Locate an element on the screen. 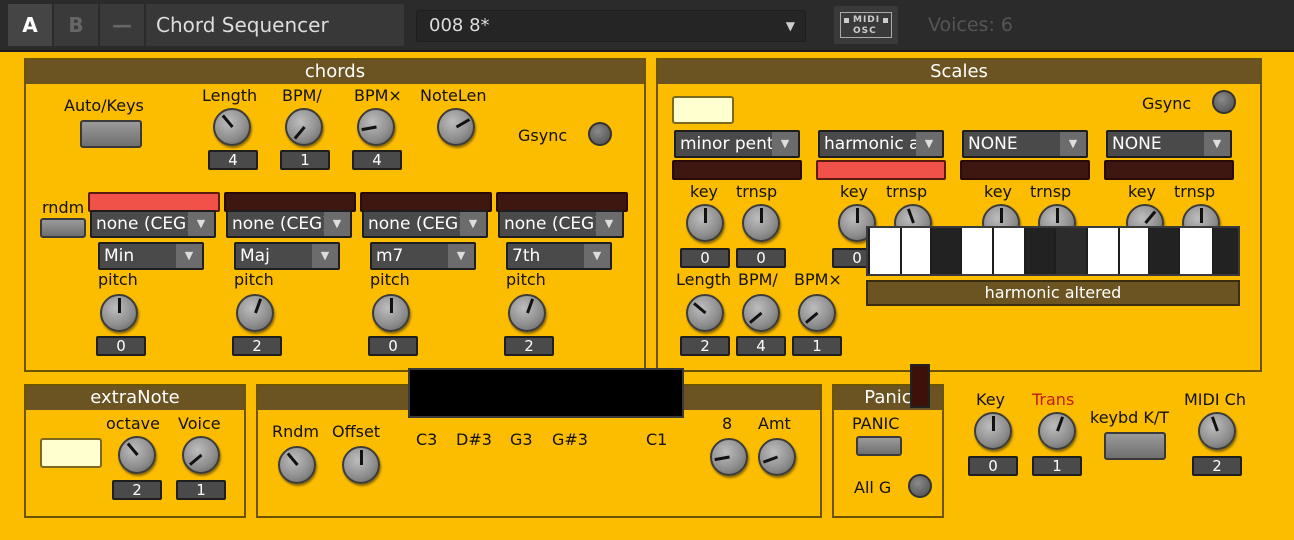  preset-name: 008 8* is located at coordinates (459, 25).